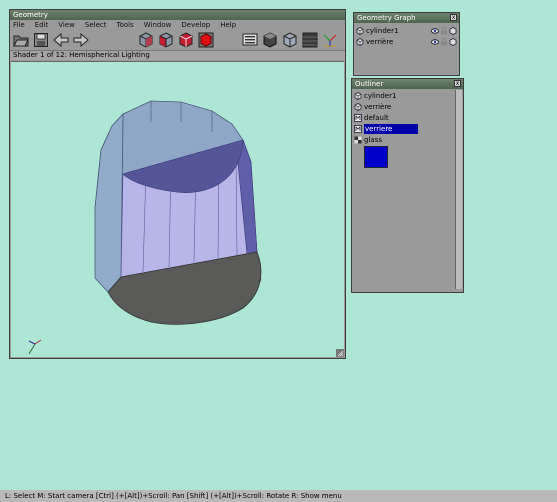 This screenshot has width=557, height=502. I want to click on outliner-title: Outliner, so click(369, 84).